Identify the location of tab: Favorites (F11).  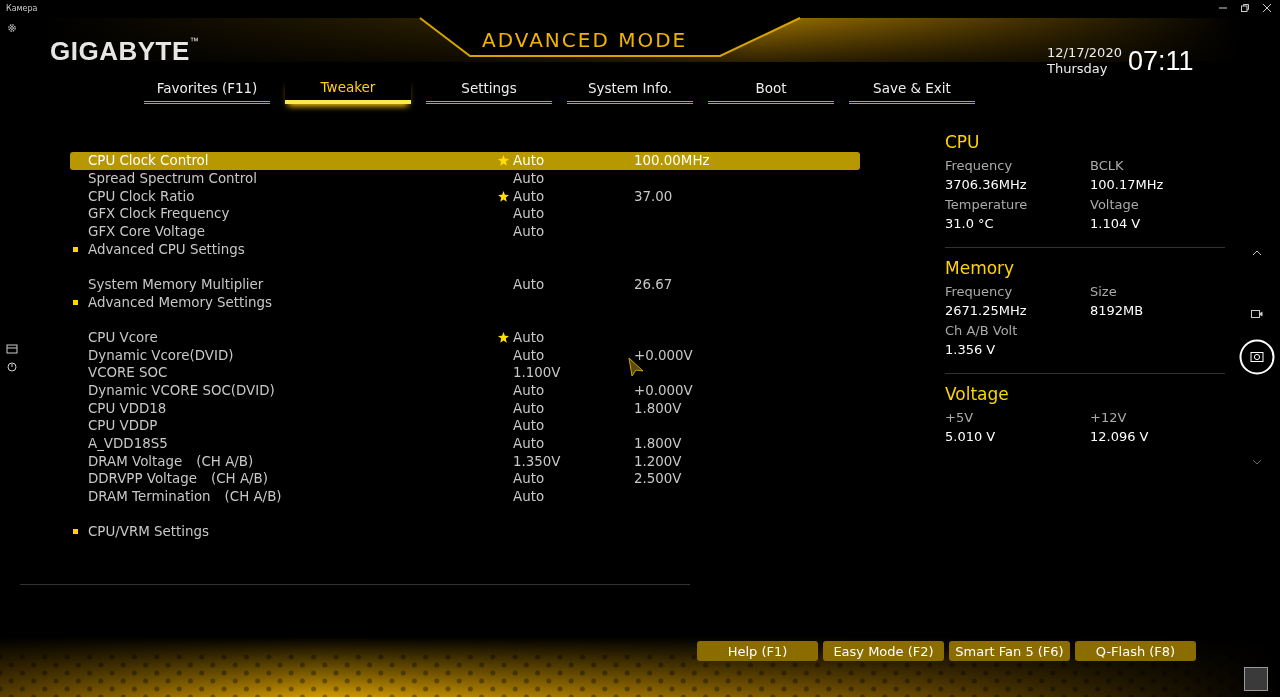
(207, 91).